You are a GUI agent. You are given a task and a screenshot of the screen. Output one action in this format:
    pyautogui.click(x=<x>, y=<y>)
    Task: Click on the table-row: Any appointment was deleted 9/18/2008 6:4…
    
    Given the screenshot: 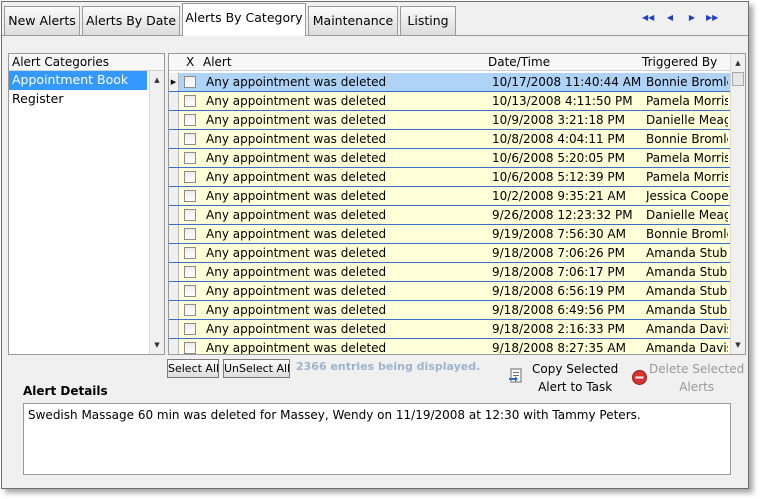 What is the action you would take?
    pyautogui.click(x=449, y=310)
    